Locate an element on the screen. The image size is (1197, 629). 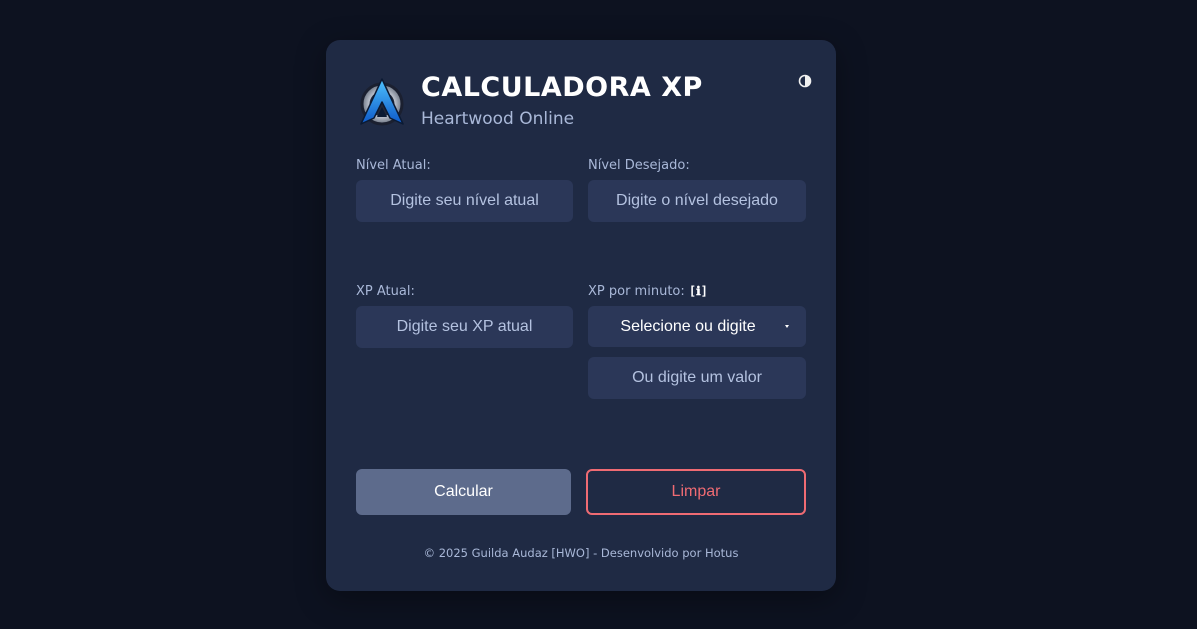
page-subtitle: Heartwood Online is located at coordinates (498, 119).